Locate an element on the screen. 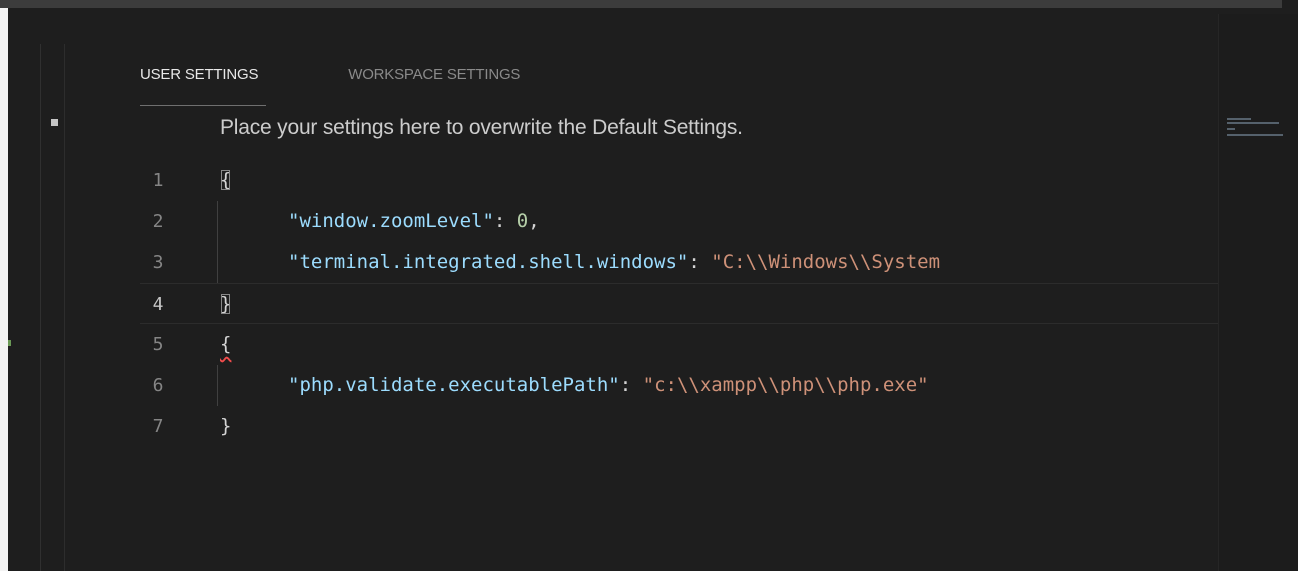  line-number: 7 is located at coordinates (158, 426).